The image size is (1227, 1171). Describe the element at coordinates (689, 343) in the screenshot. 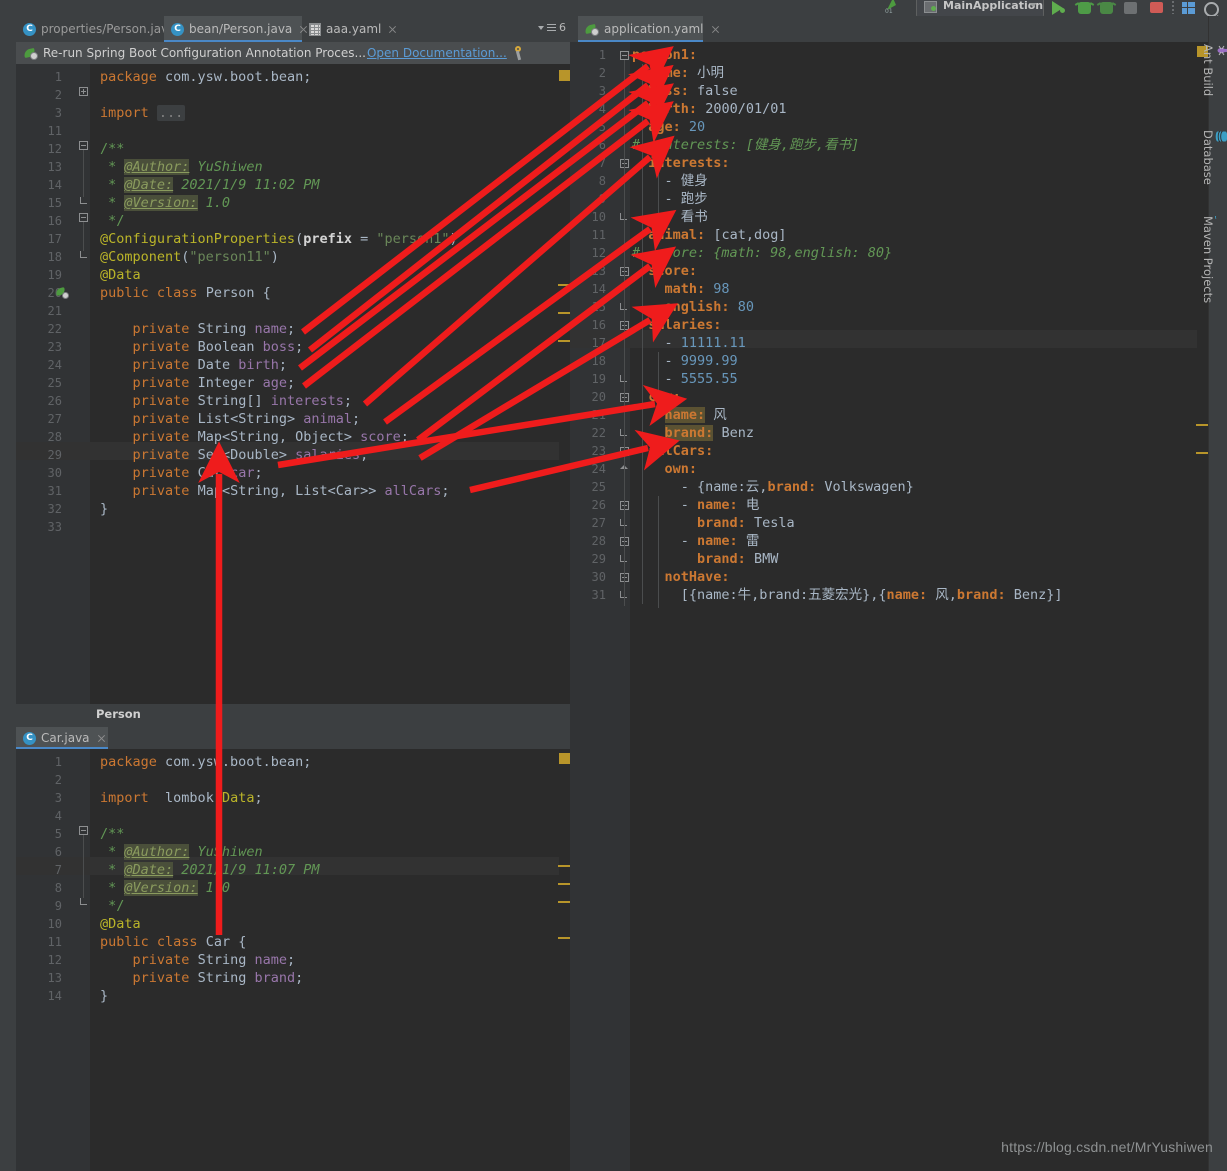

I see `code-line: - 11111.11` at that location.